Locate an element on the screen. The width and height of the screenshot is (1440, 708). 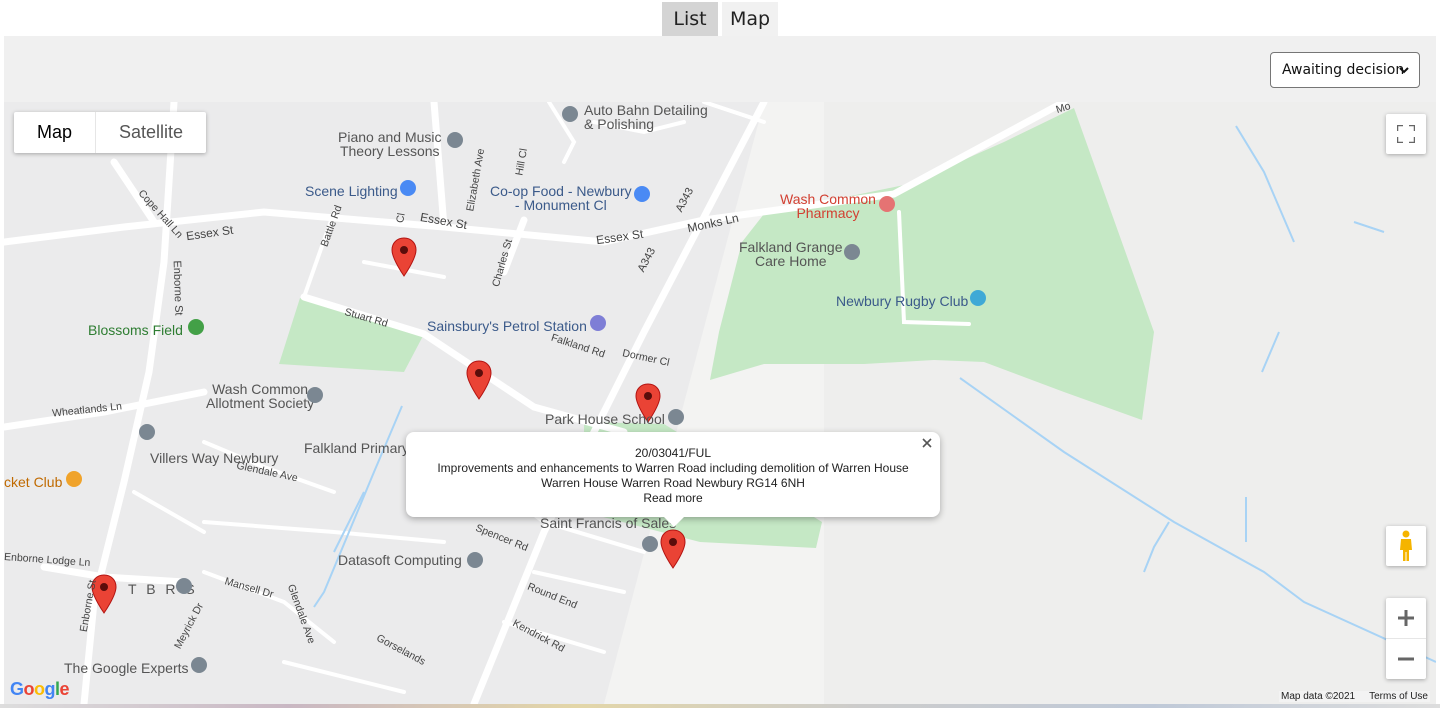
map-type-satellite-button: Satellite is located at coordinates (150, 132).